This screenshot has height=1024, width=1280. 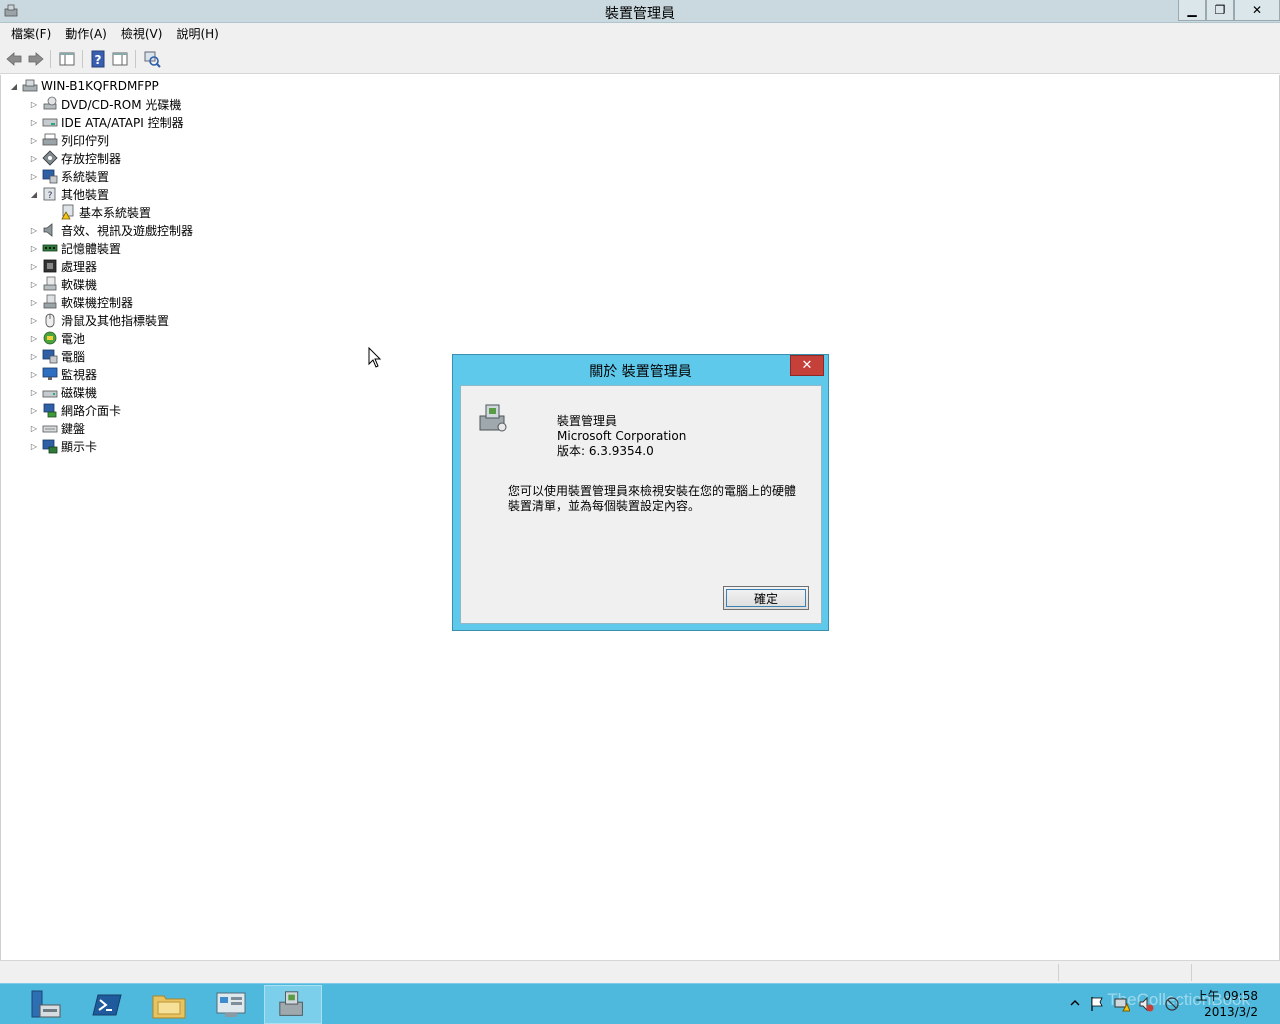 I want to click on tree-item: ▷ 音效、視訊及遊戲控制器, so click(x=111, y=230).